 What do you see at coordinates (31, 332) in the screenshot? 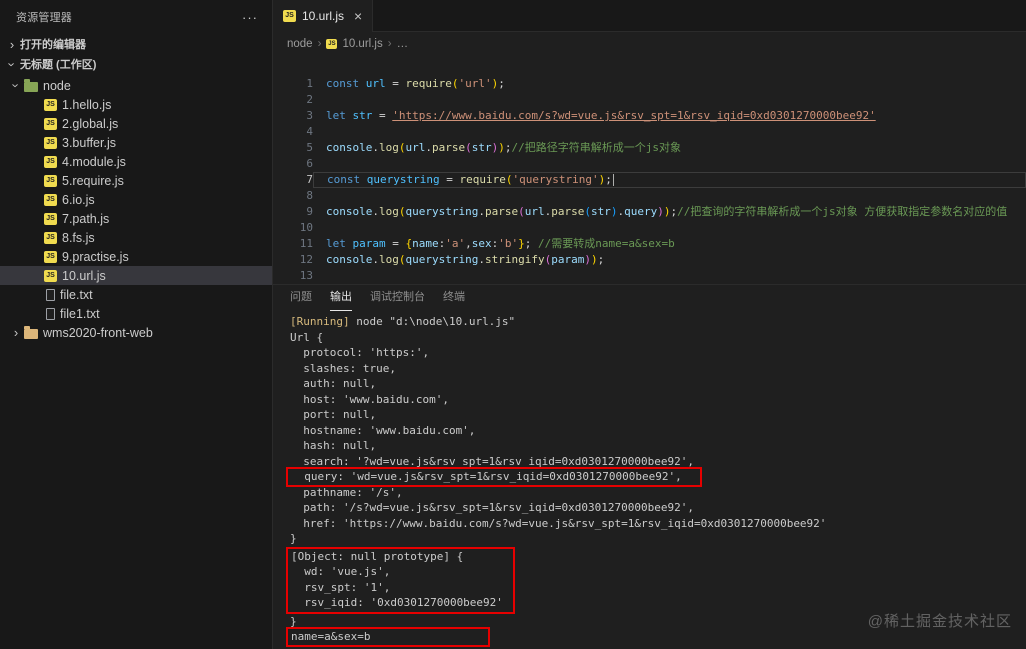
I see `folder-icon` at bounding box center [31, 332].